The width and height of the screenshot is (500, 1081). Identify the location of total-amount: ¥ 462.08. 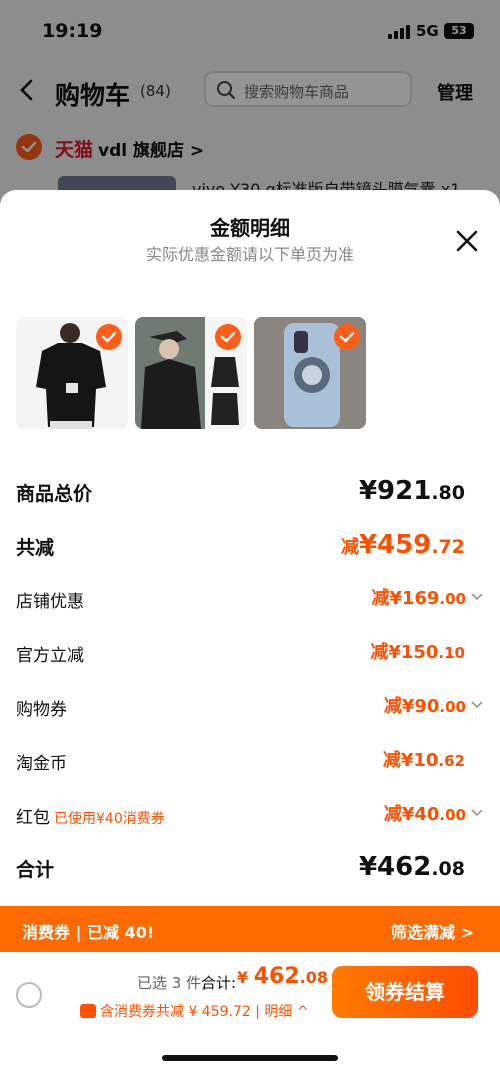
(282, 976).